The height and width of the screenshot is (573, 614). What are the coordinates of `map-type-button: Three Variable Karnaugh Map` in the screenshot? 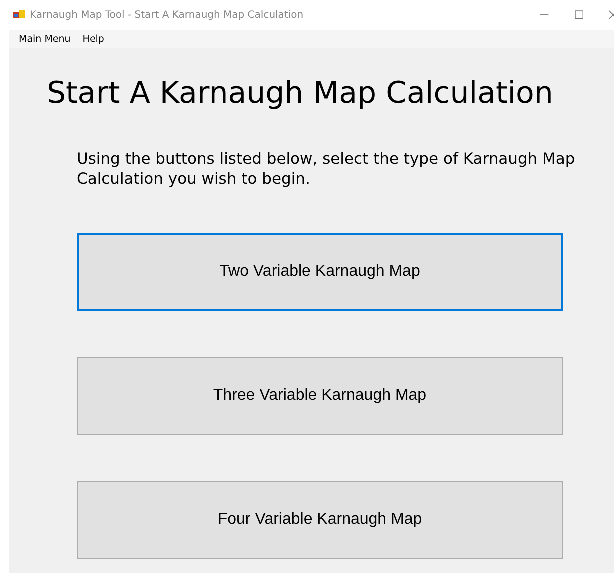 It's located at (320, 396).